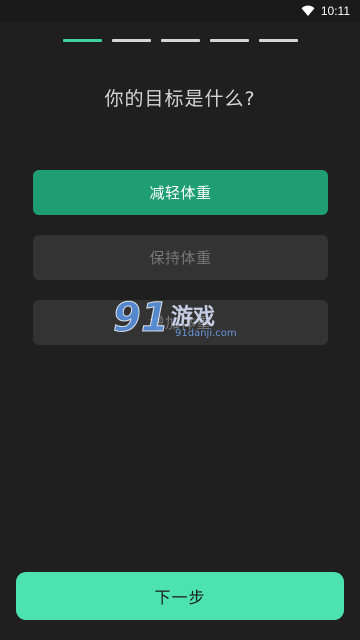 This screenshot has width=360, height=640. I want to click on next-button: 下一步, so click(180, 596).